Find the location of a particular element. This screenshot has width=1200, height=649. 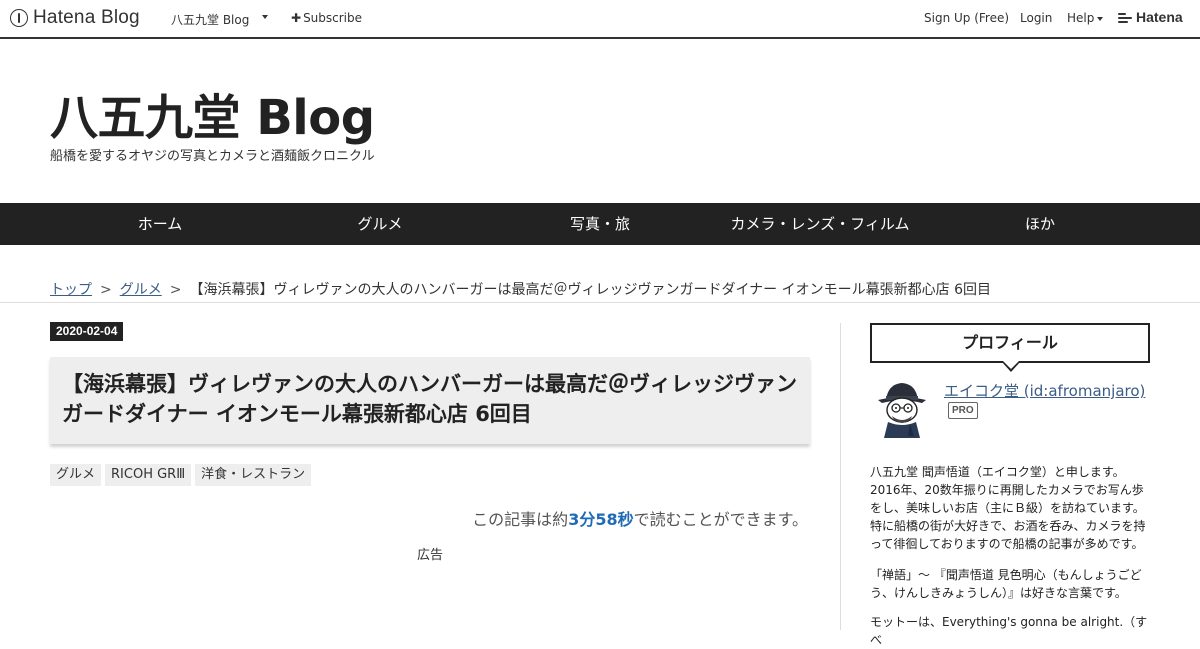

category-tag: グルメ is located at coordinates (76, 475).